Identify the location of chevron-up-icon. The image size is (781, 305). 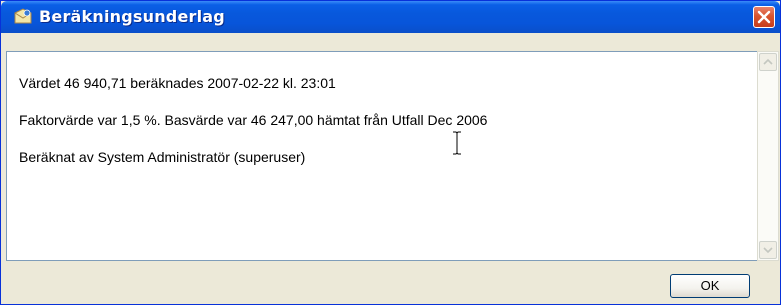
(768, 61).